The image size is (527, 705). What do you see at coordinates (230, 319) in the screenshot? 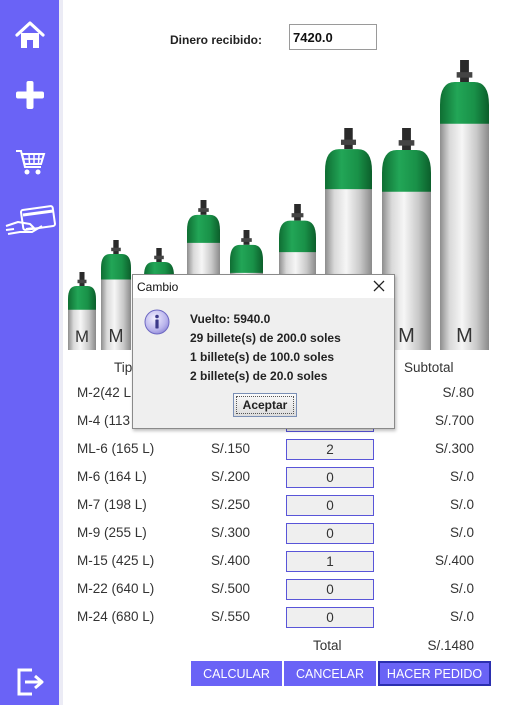
I see `dialog-change-amount: Vuelto: 5940.0` at bounding box center [230, 319].